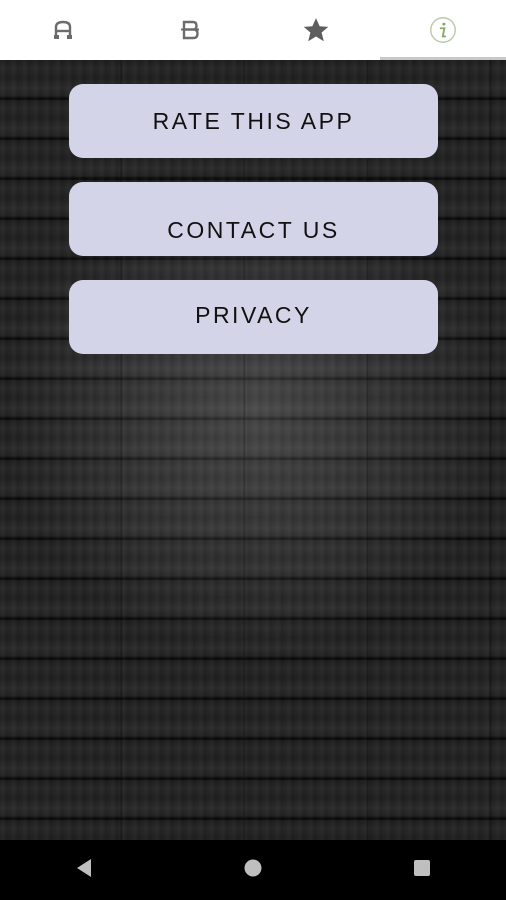 Image resolution: width=506 pixels, height=900 pixels. I want to click on system-nav-bar, so click(253, 870).